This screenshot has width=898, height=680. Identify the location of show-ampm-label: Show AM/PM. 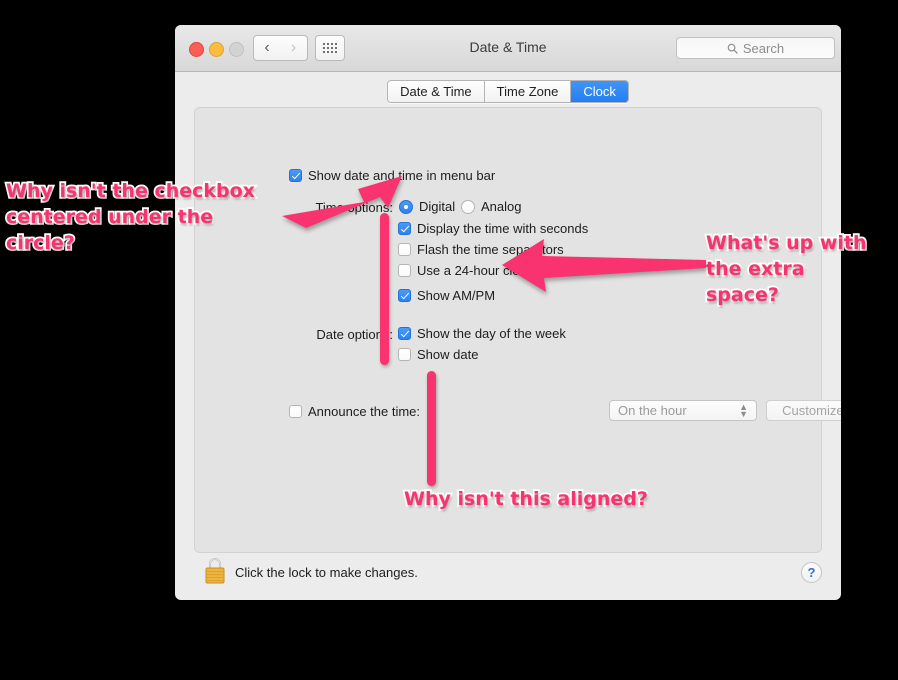
(456, 295).